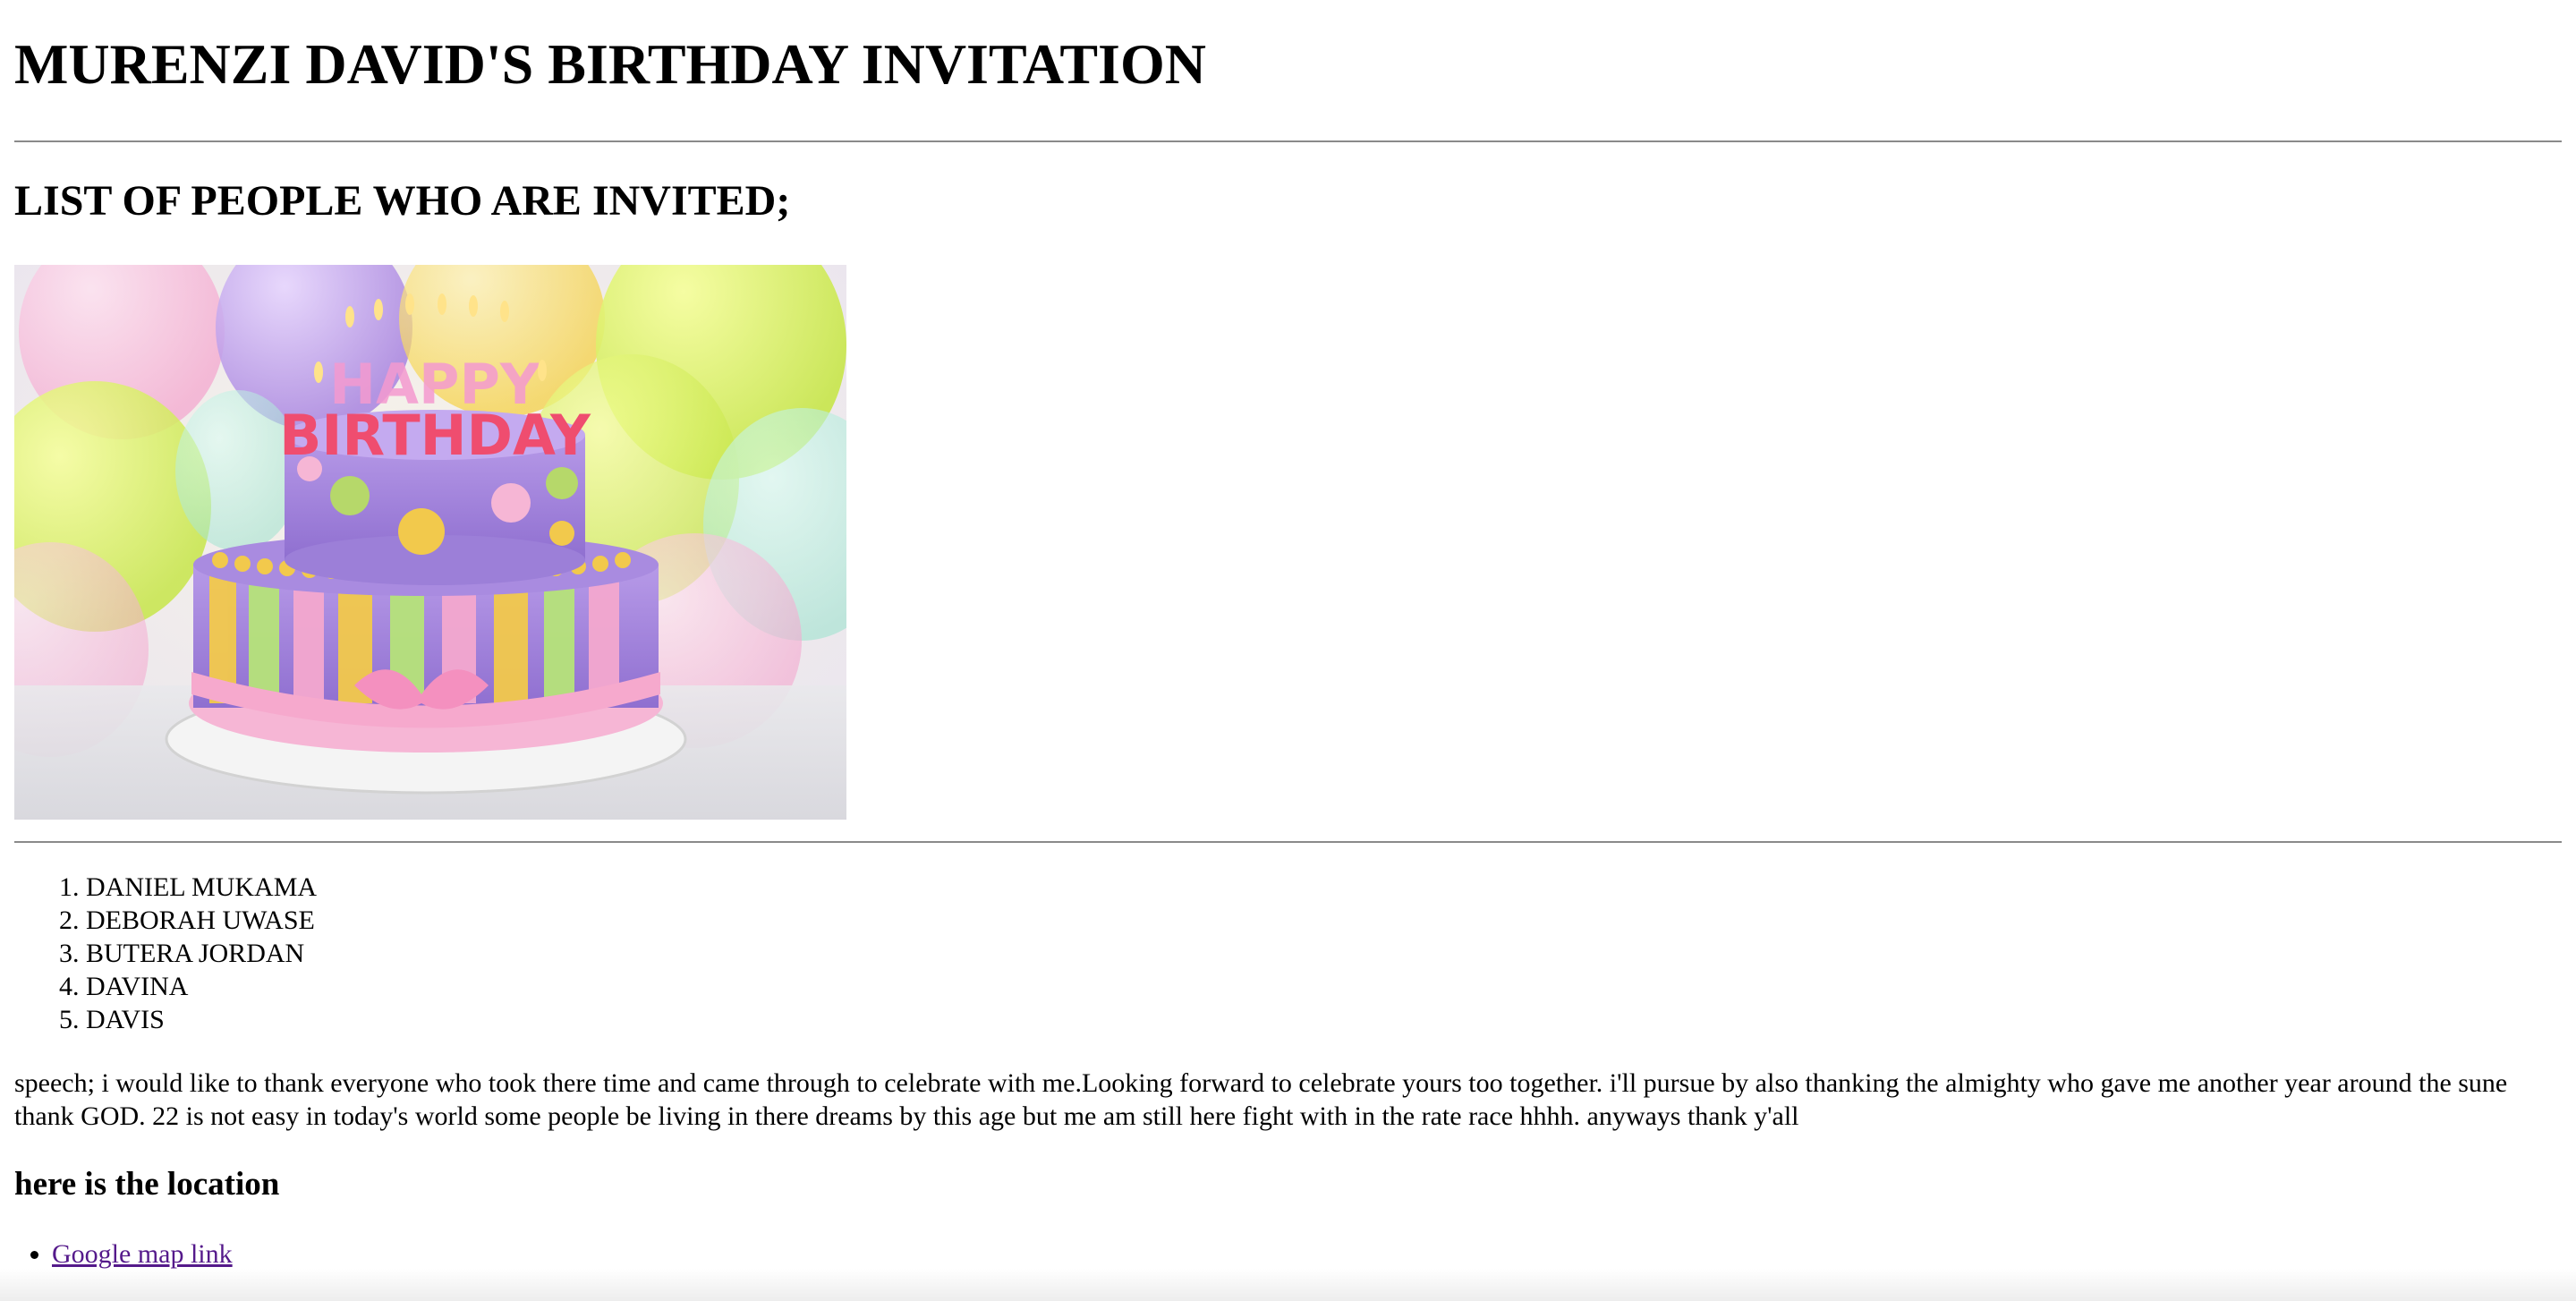 This screenshot has height=1301, width=2576. I want to click on birthday-cake-image: HAPPY BIRTHDAY, so click(430, 542).